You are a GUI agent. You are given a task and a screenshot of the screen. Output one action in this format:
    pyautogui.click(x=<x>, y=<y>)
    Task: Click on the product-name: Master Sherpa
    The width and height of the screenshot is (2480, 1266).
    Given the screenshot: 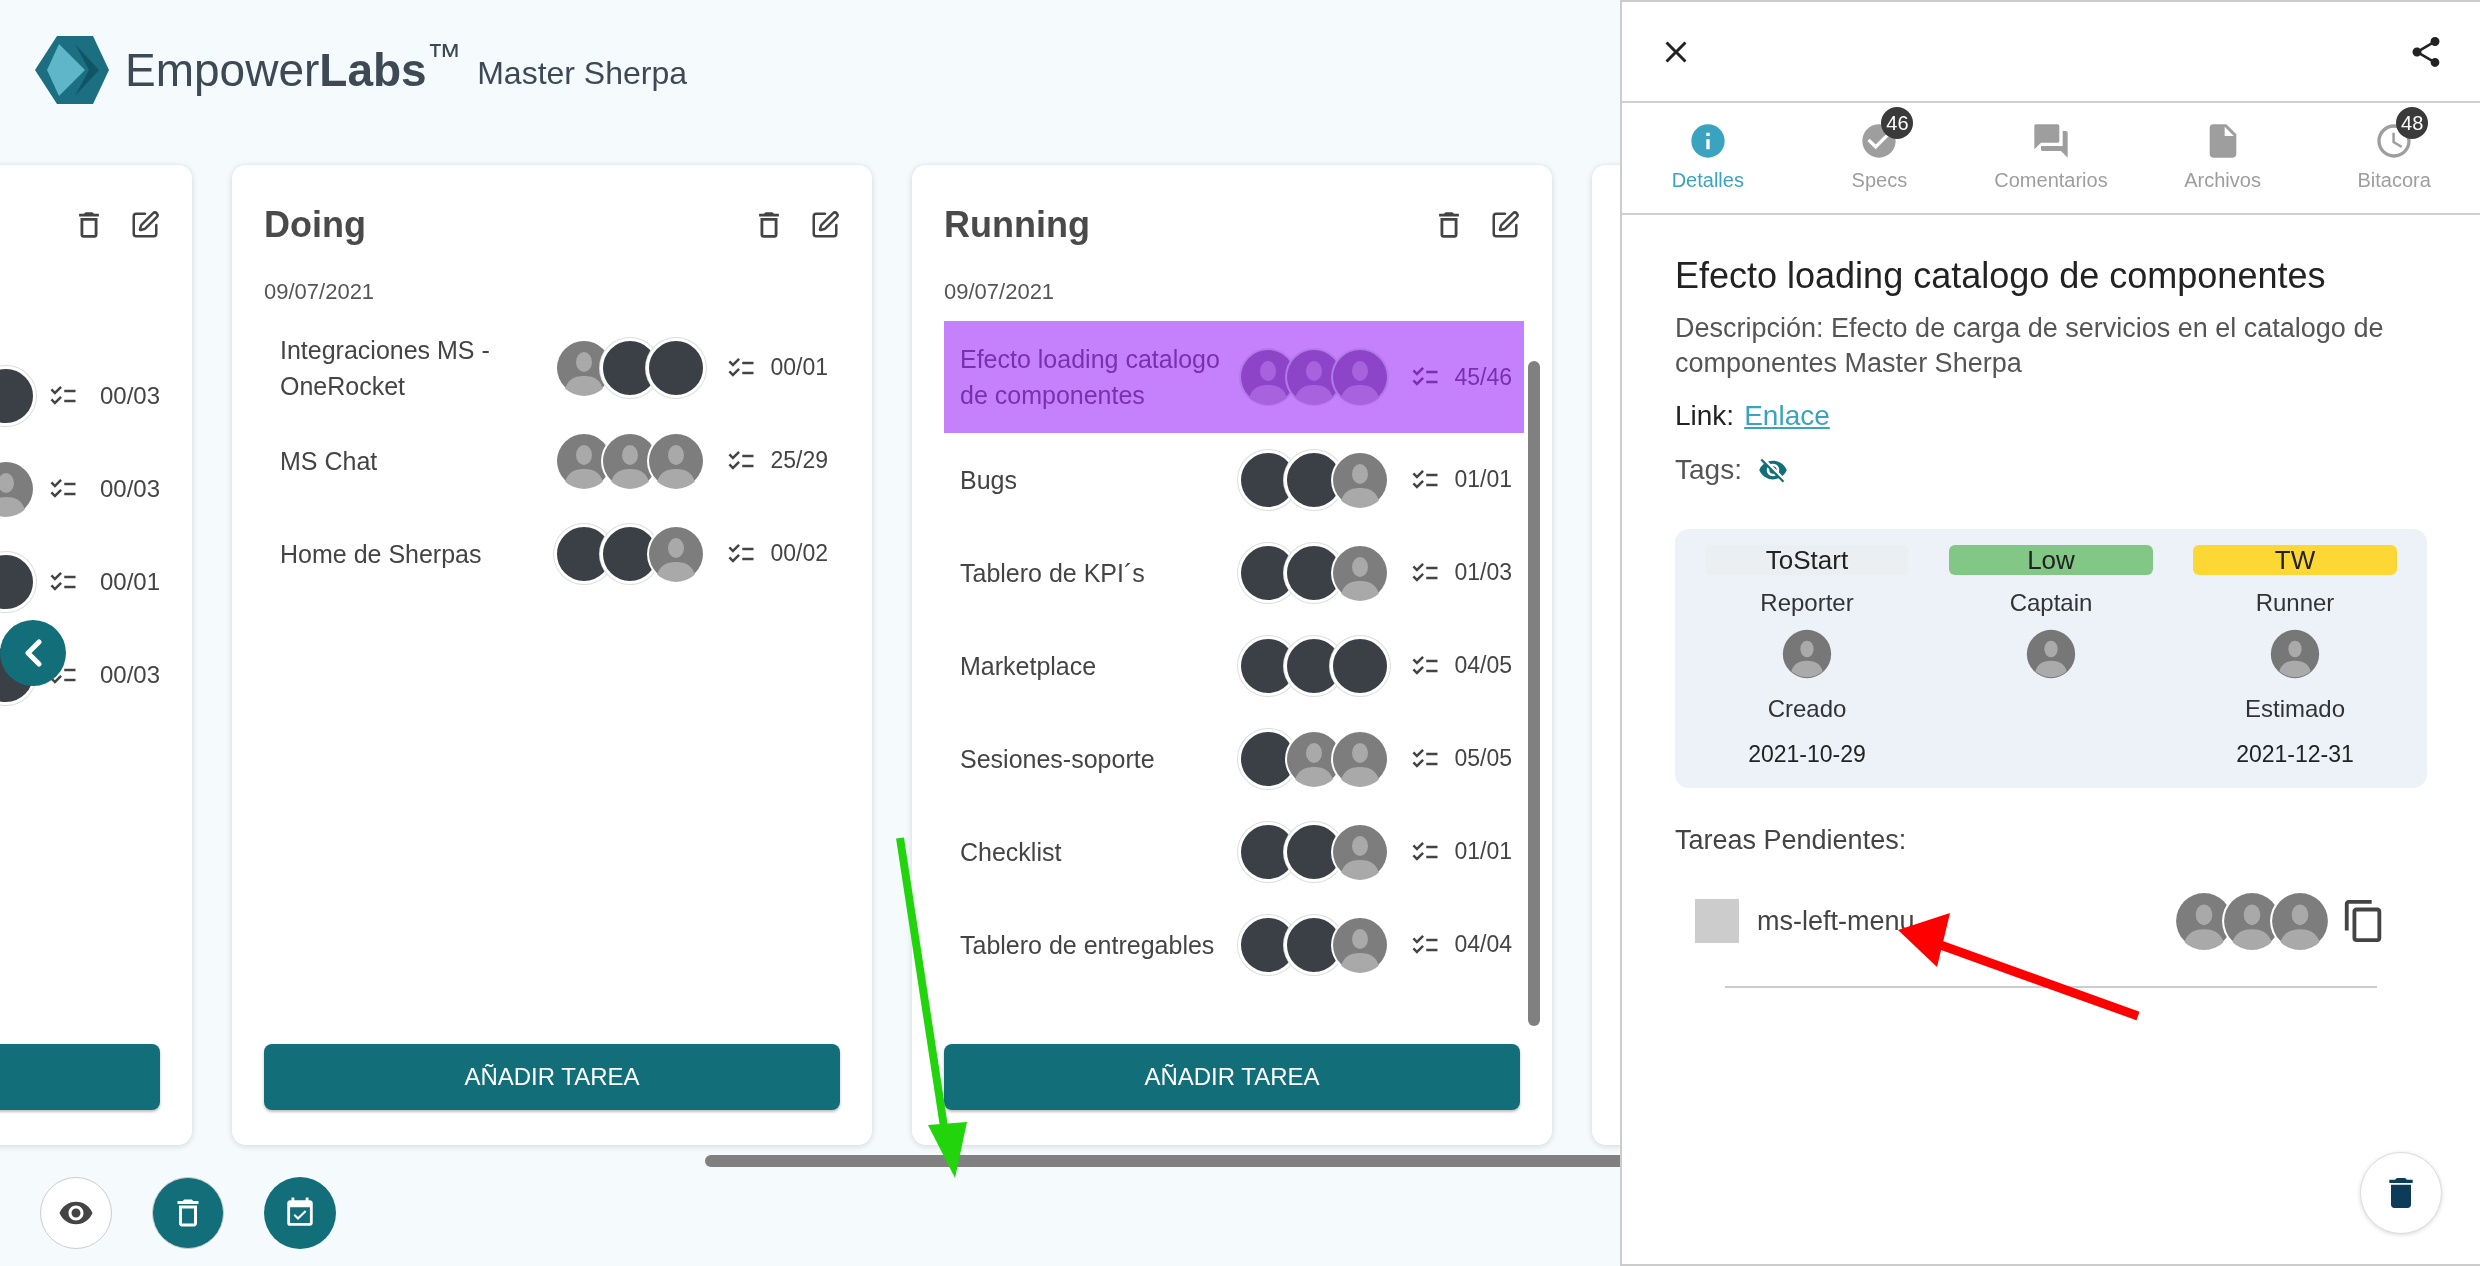 What is the action you would take?
    pyautogui.click(x=582, y=73)
    